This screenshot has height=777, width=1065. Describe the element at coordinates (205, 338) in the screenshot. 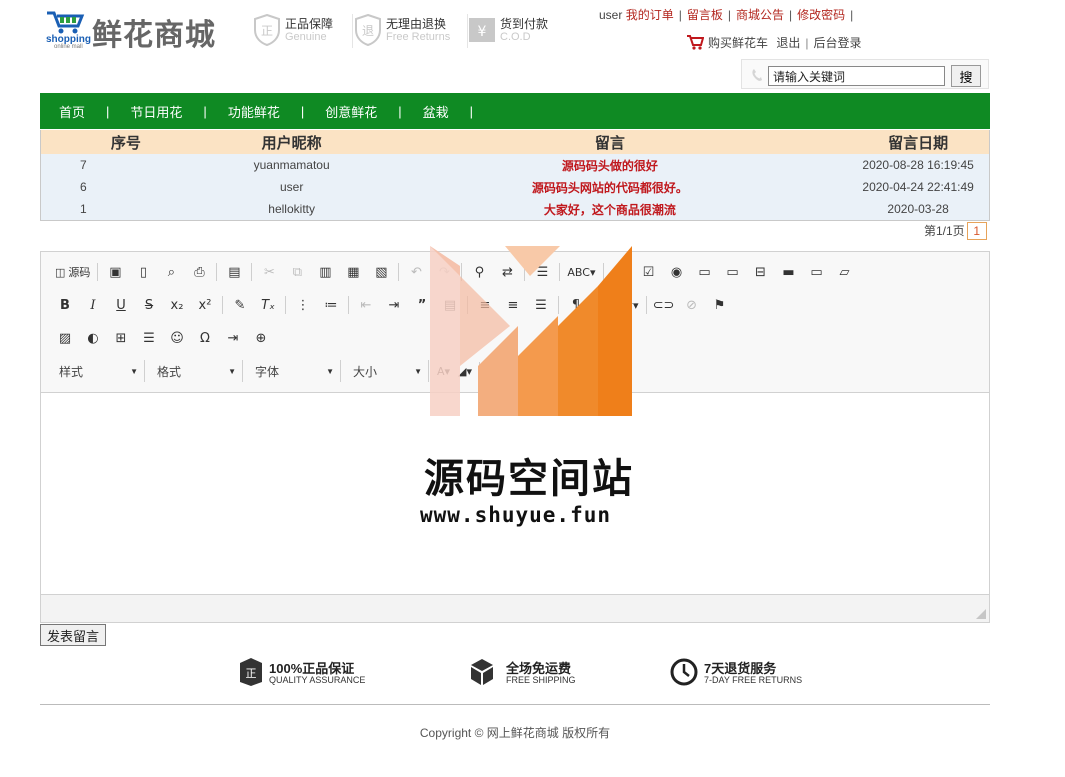

I see `special-char-icon: Ω` at that location.